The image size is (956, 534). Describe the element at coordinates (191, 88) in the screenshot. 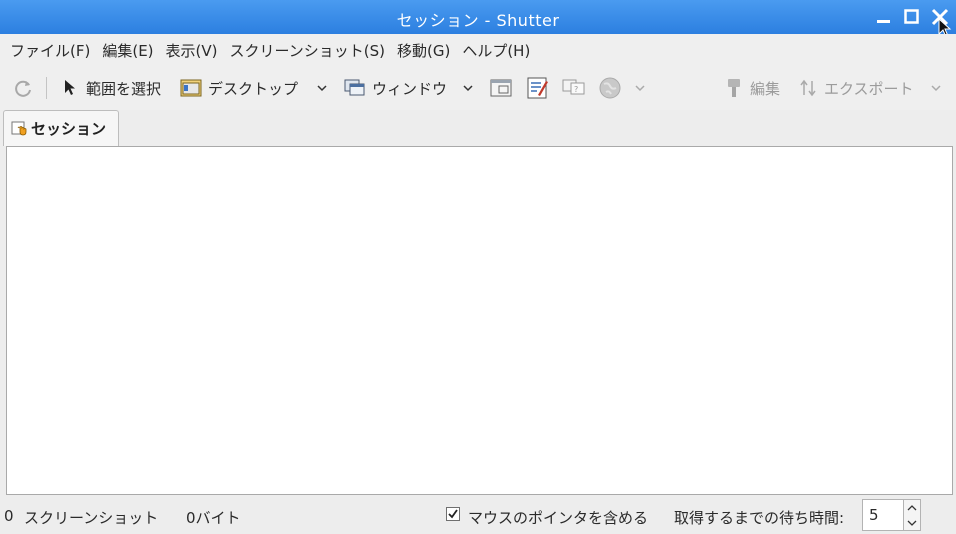

I see `desktop-icon` at that location.